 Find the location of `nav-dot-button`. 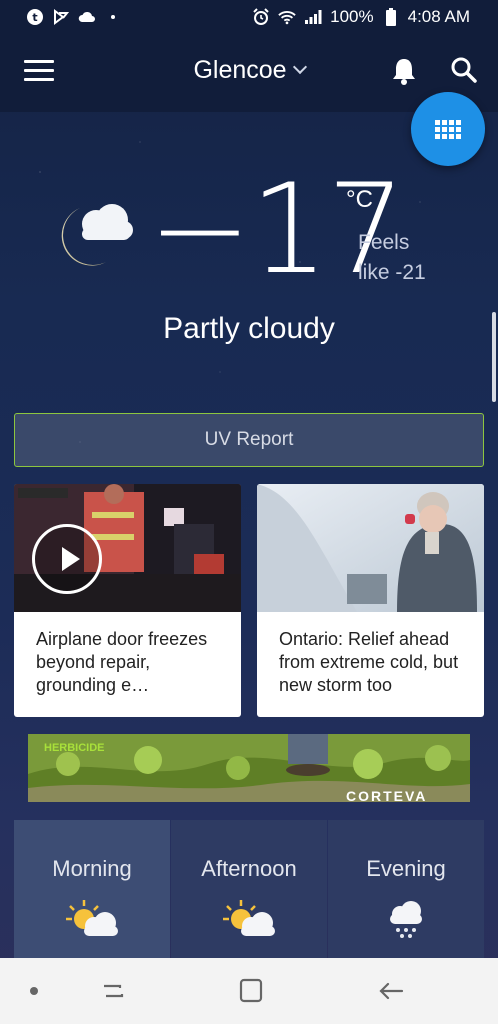

nav-dot-button is located at coordinates (34, 991).